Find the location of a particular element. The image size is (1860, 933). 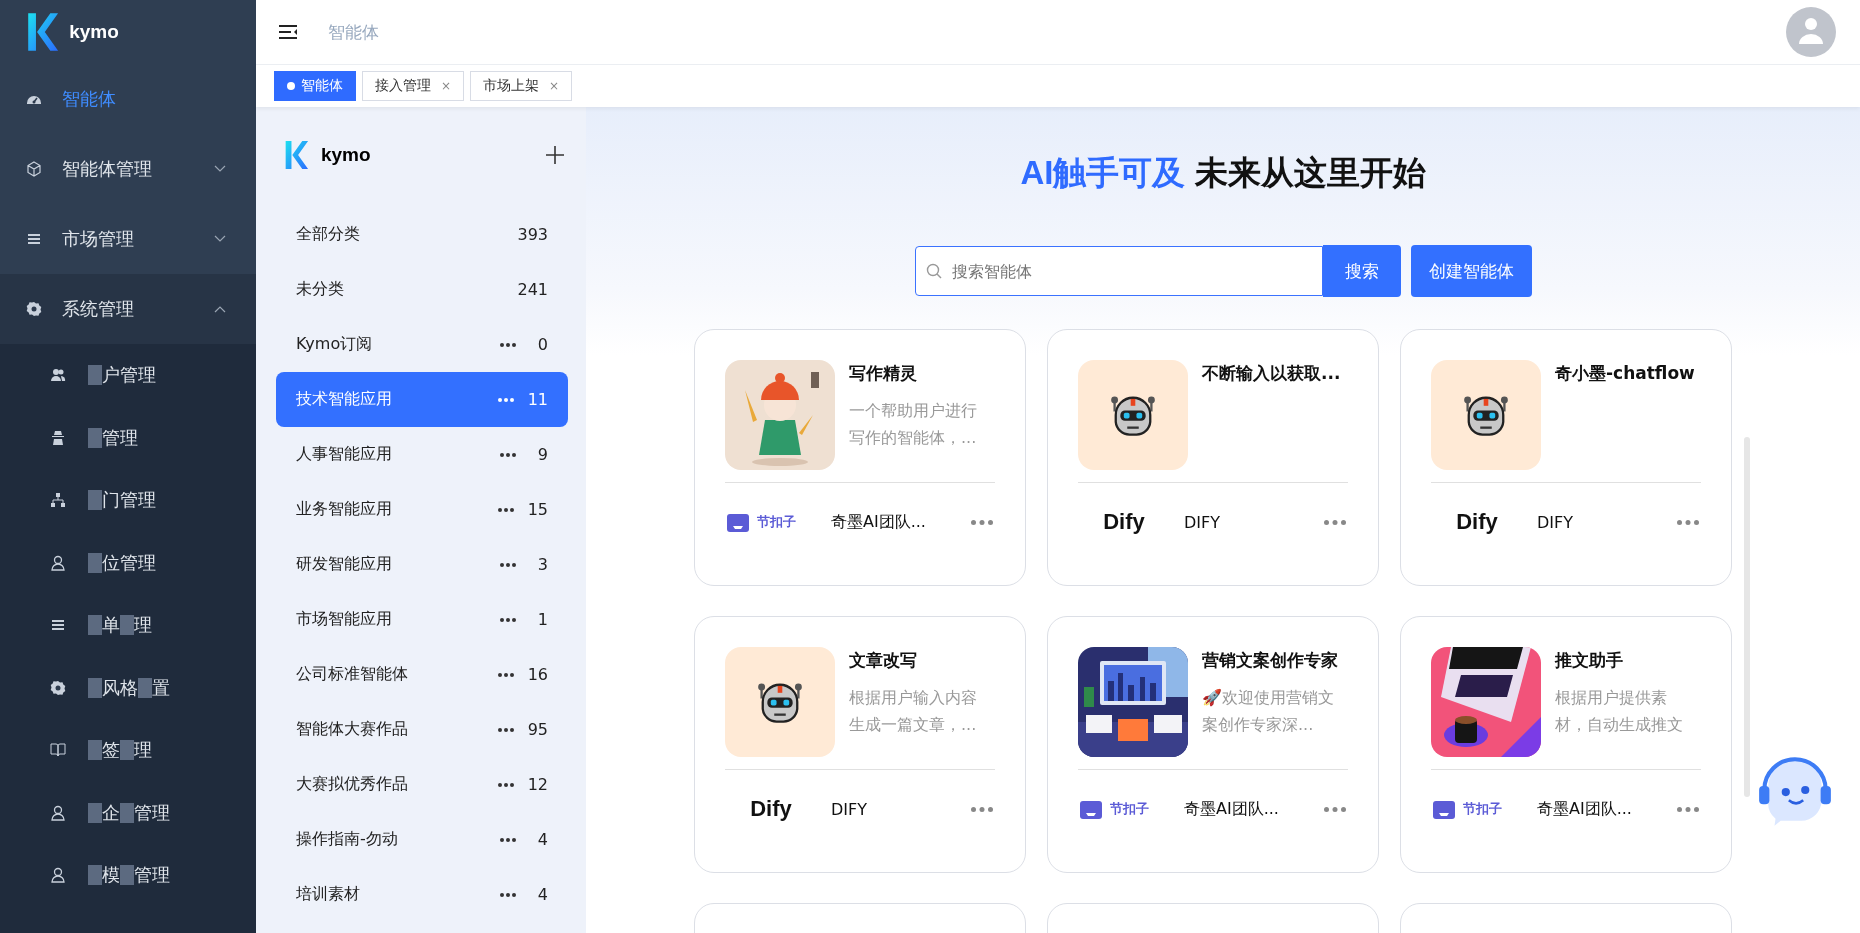

search-field: 搜索智能体 is located at coordinates (1118, 271).